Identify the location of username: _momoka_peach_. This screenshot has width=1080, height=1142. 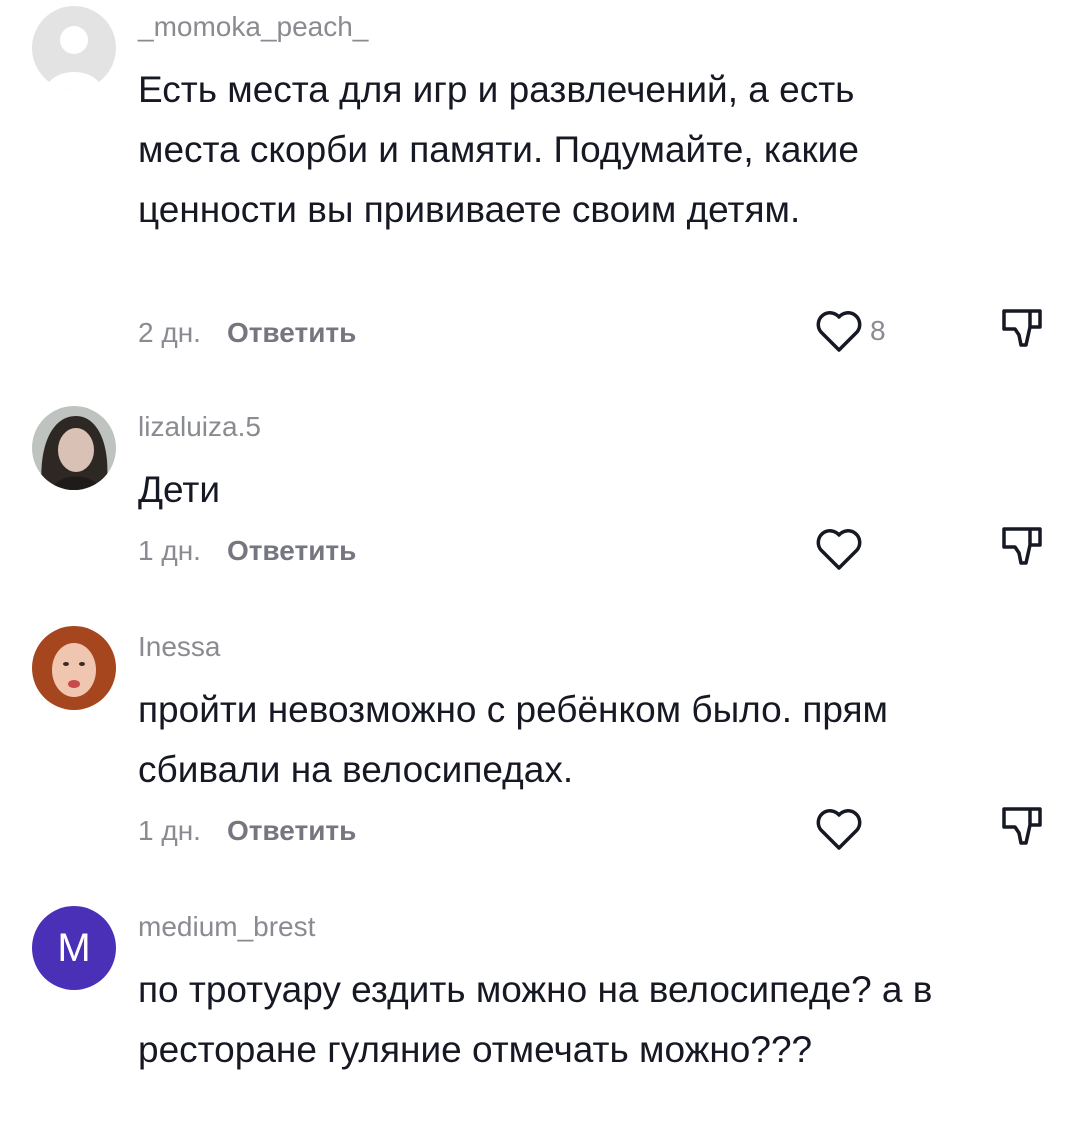
(253, 27).